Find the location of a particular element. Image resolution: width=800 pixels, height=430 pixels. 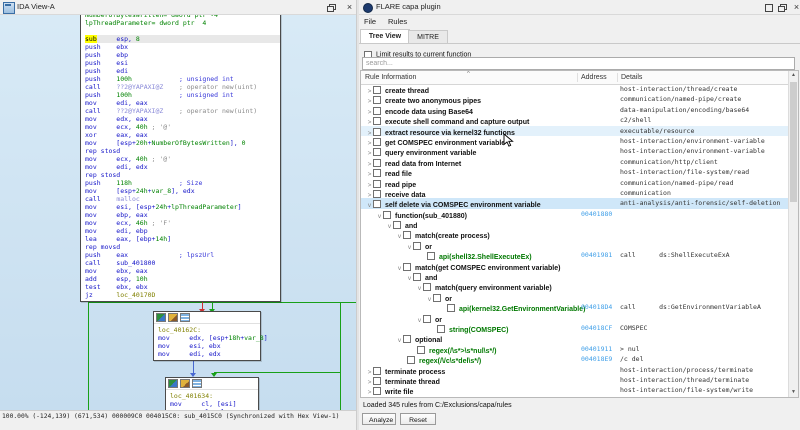

tree-row: regex(/\s*>\s*nul\s*/) 00401911 > nul is located at coordinates (579, 349).